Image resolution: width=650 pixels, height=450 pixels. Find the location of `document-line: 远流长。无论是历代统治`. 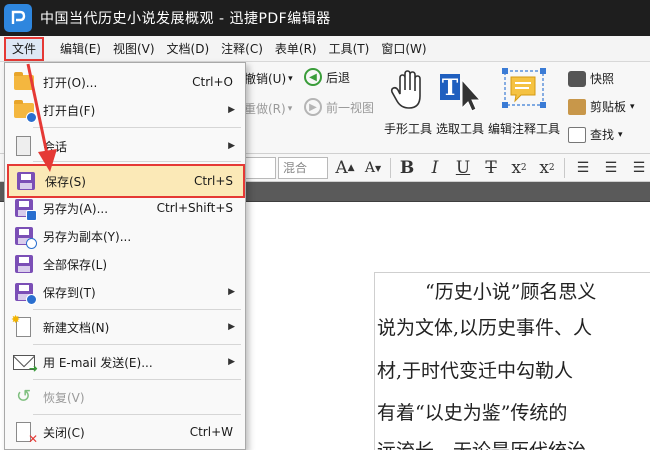

document-line: 远流长。无论是历代统治 is located at coordinates (481, 443).